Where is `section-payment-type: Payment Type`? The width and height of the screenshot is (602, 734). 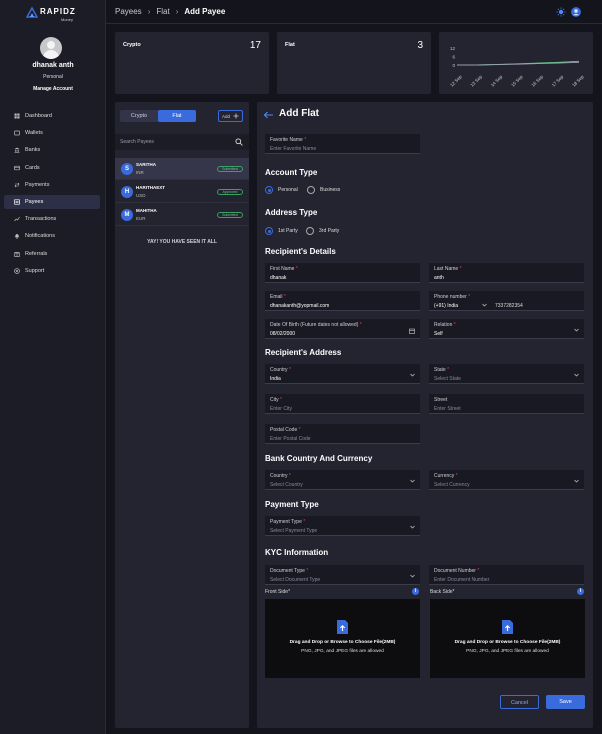
section-payment-type: Payment Type is located at coordinates (292, 504).